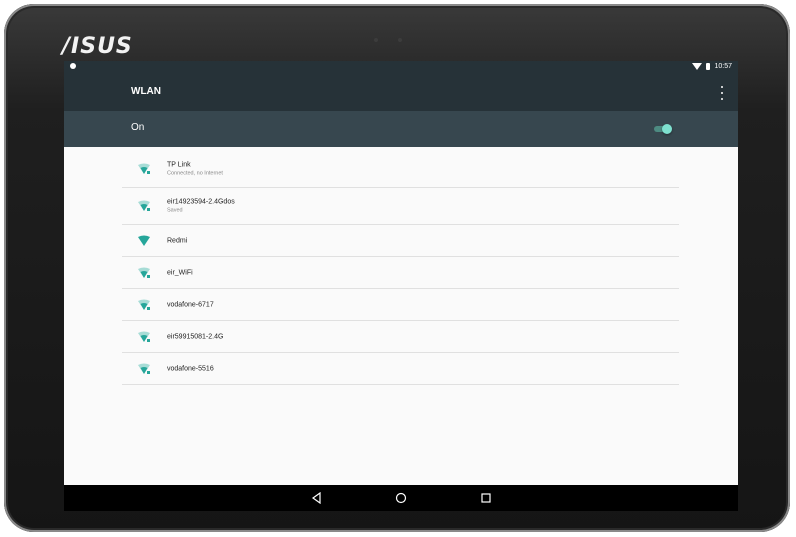 The height and width of the screenshot is (537, 796). What do you see at coordinates (712, 66) in the screenshot?
I see `status-icons: 10:57` at bounding box center [712, 66].